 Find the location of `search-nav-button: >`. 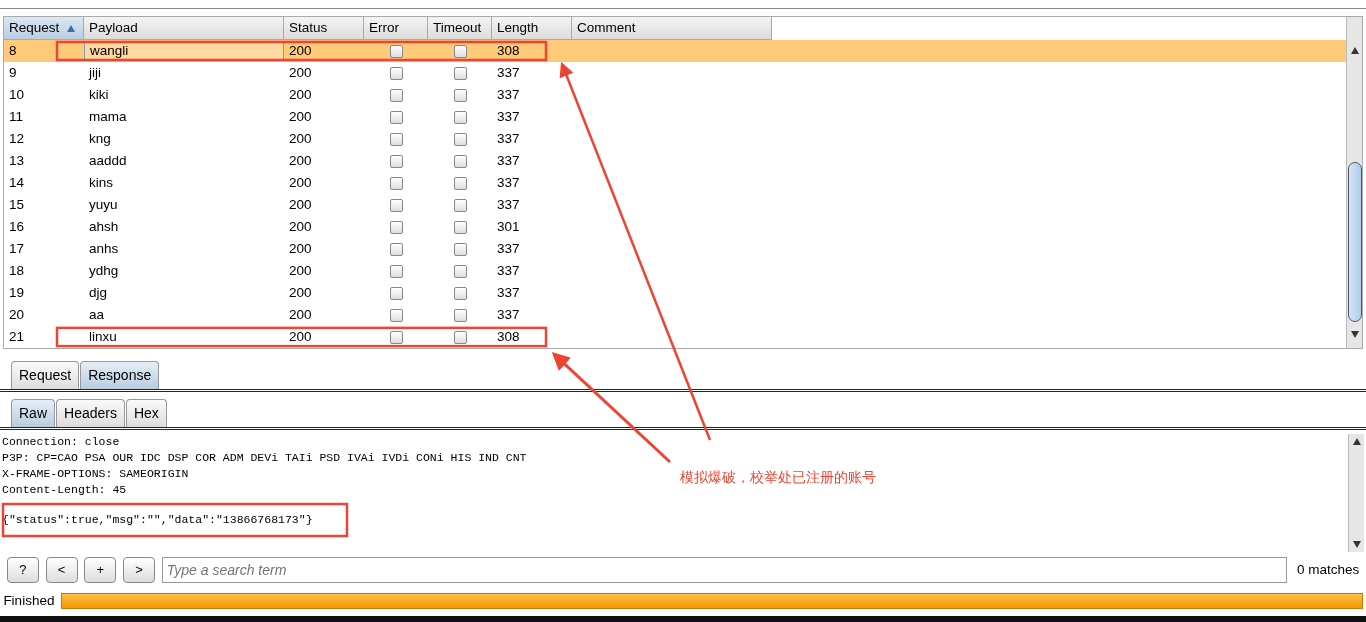

search-nav-button: > is located at coordinates (139, 570).